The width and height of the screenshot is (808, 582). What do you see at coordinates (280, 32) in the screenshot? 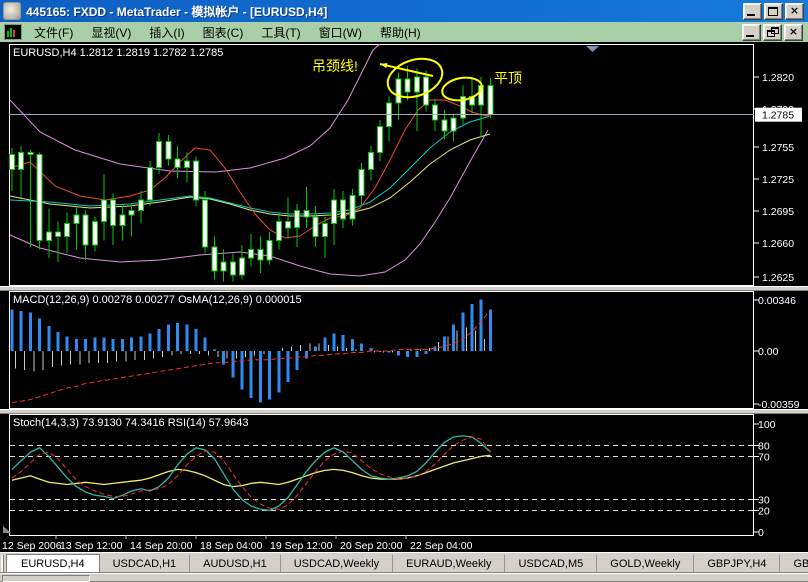
I see `menu-item-4: 工具(T)` at bounding box center [280, 32].